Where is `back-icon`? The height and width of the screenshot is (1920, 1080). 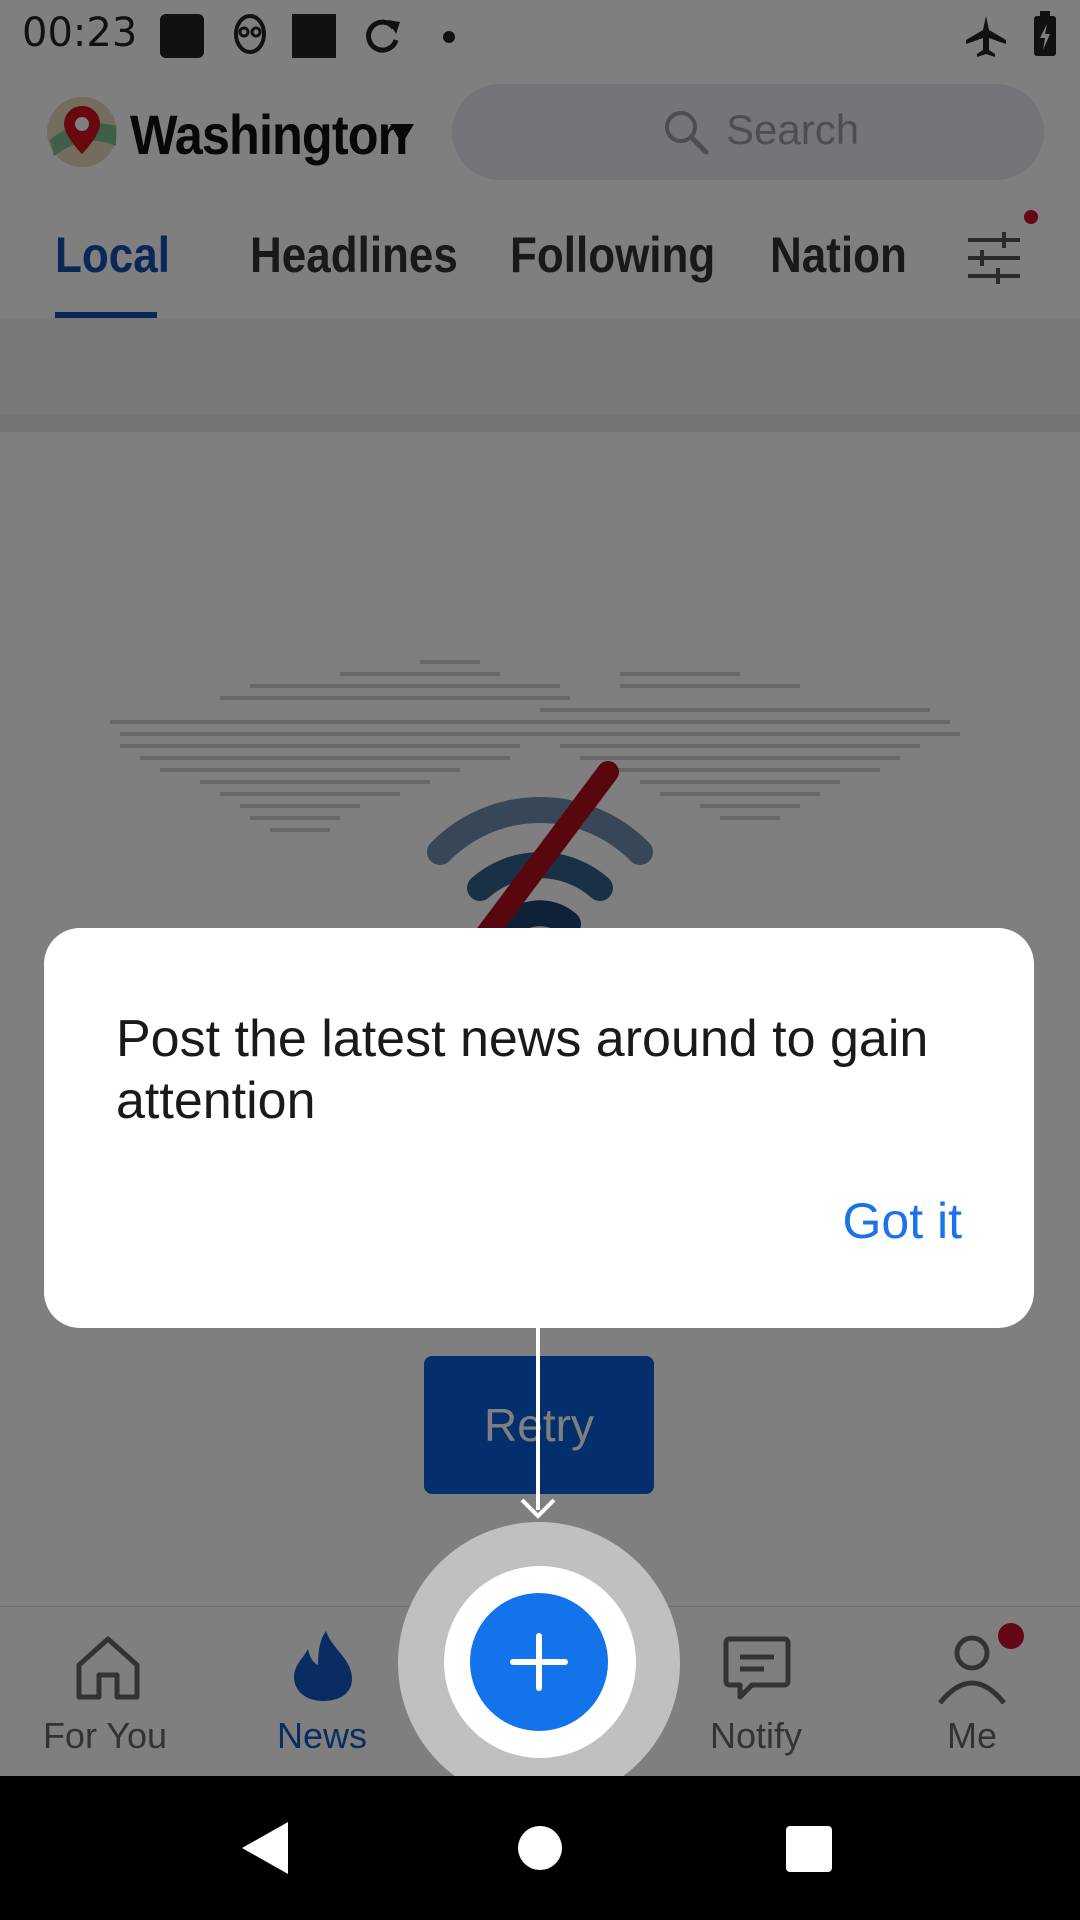 back-icon is located at coordinates (265, 1848).